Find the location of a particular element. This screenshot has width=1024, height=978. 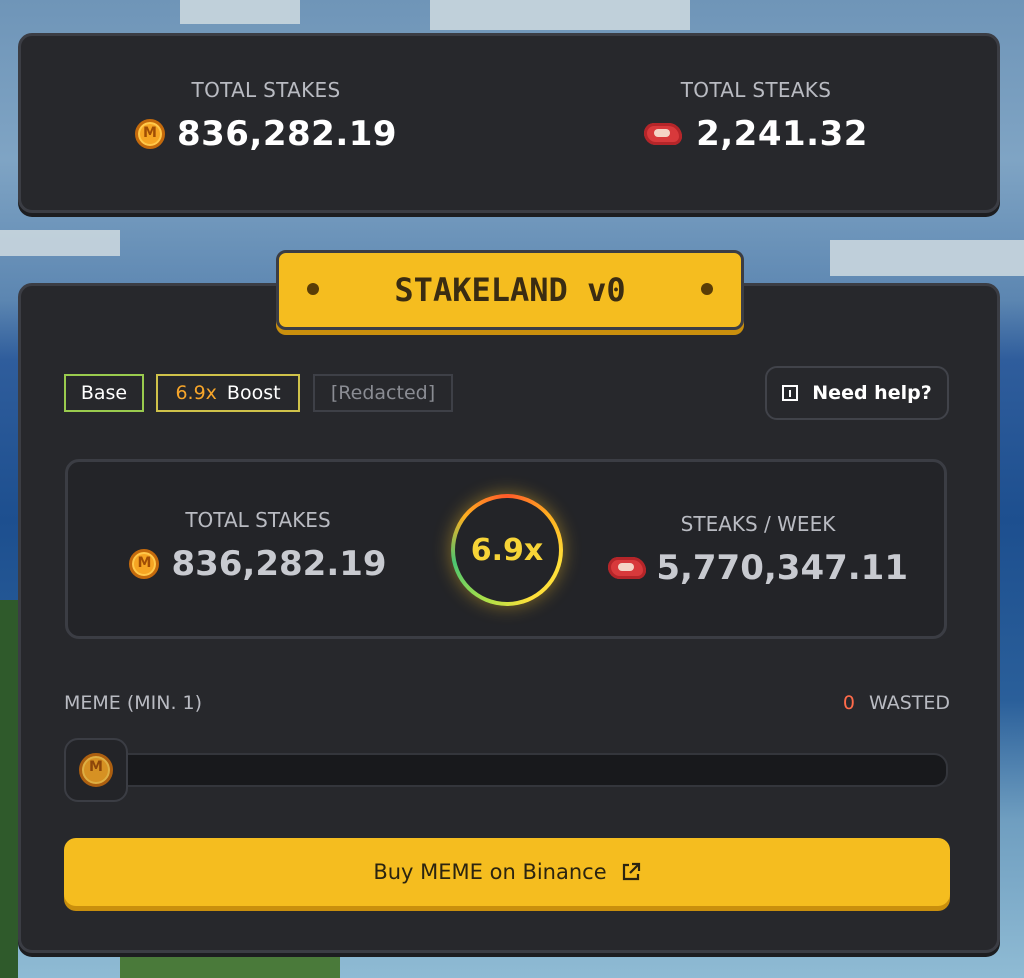

redacted-chip: [Redacted] is located at coordinates (383, 393).